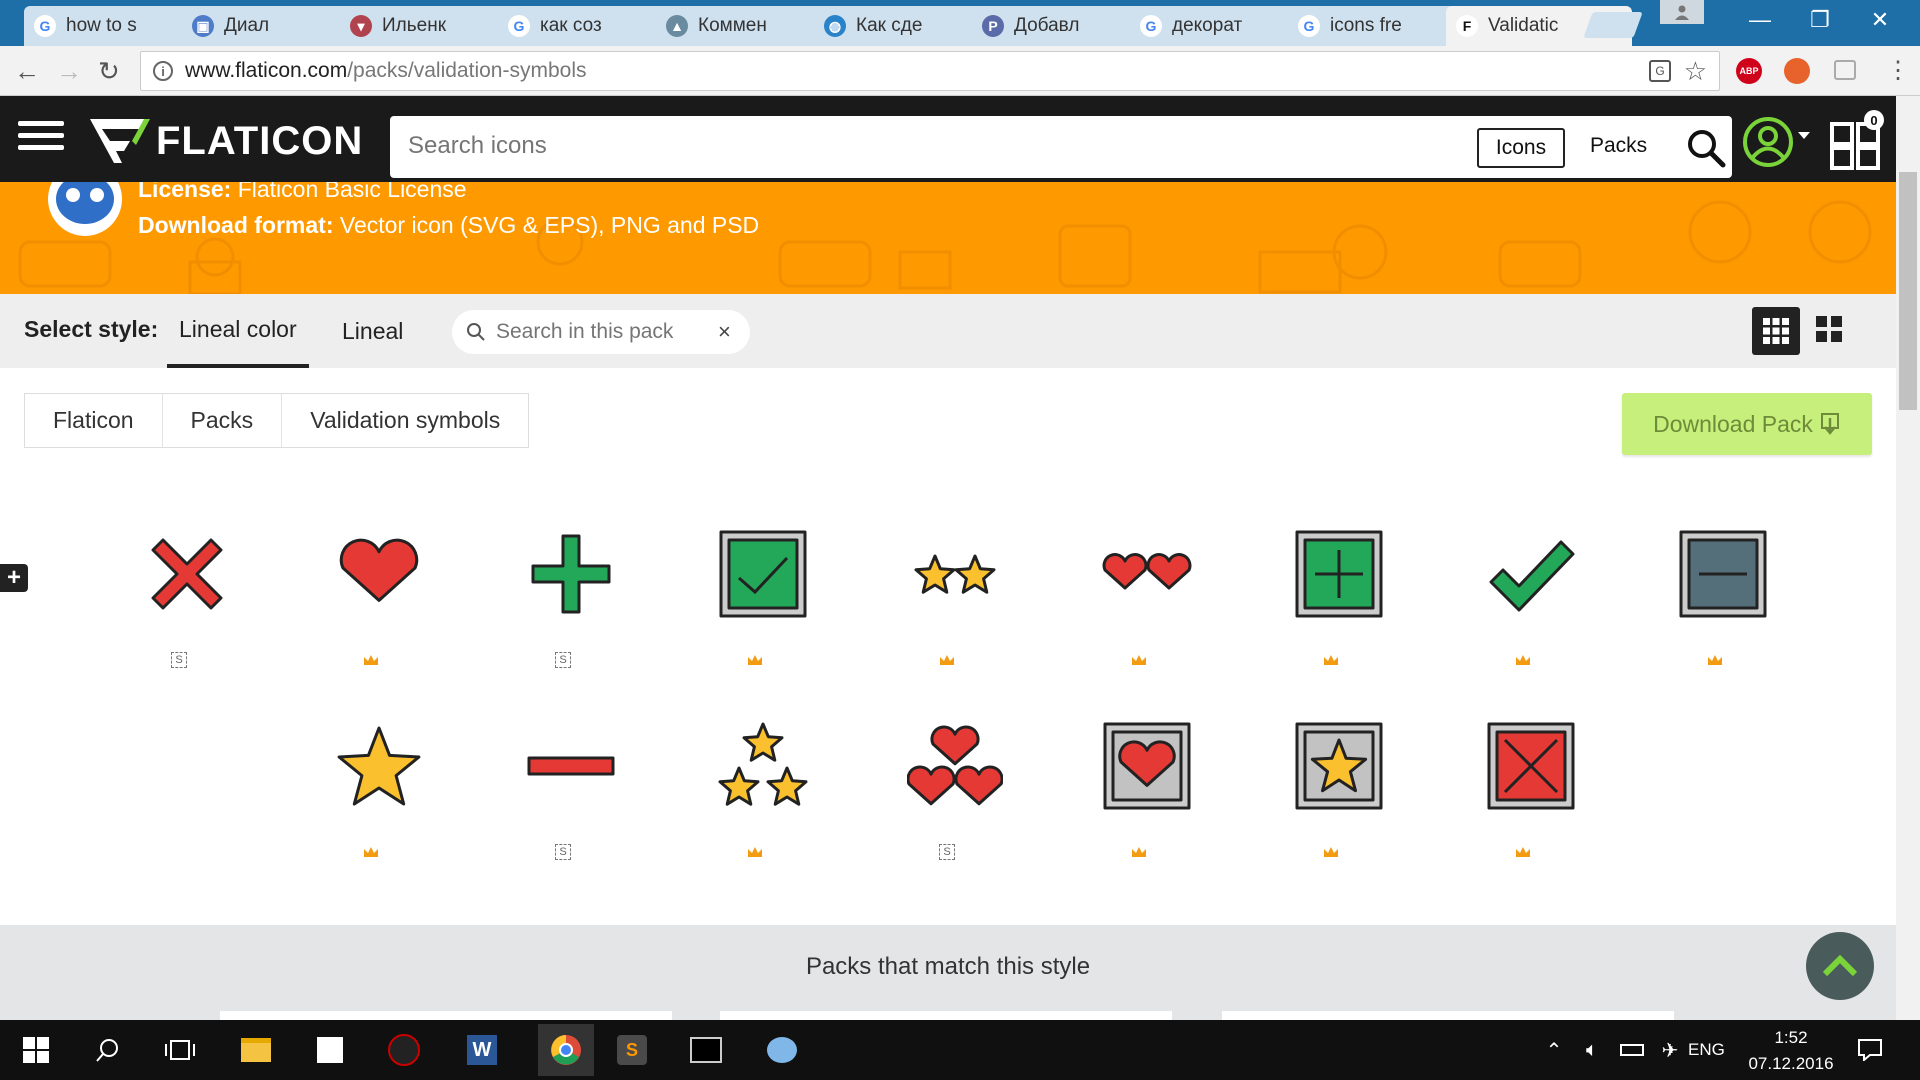 The width and height of the screenshot is (1920, 1080). I want to click on style-tab-label: Lineal, so click(373, 330).